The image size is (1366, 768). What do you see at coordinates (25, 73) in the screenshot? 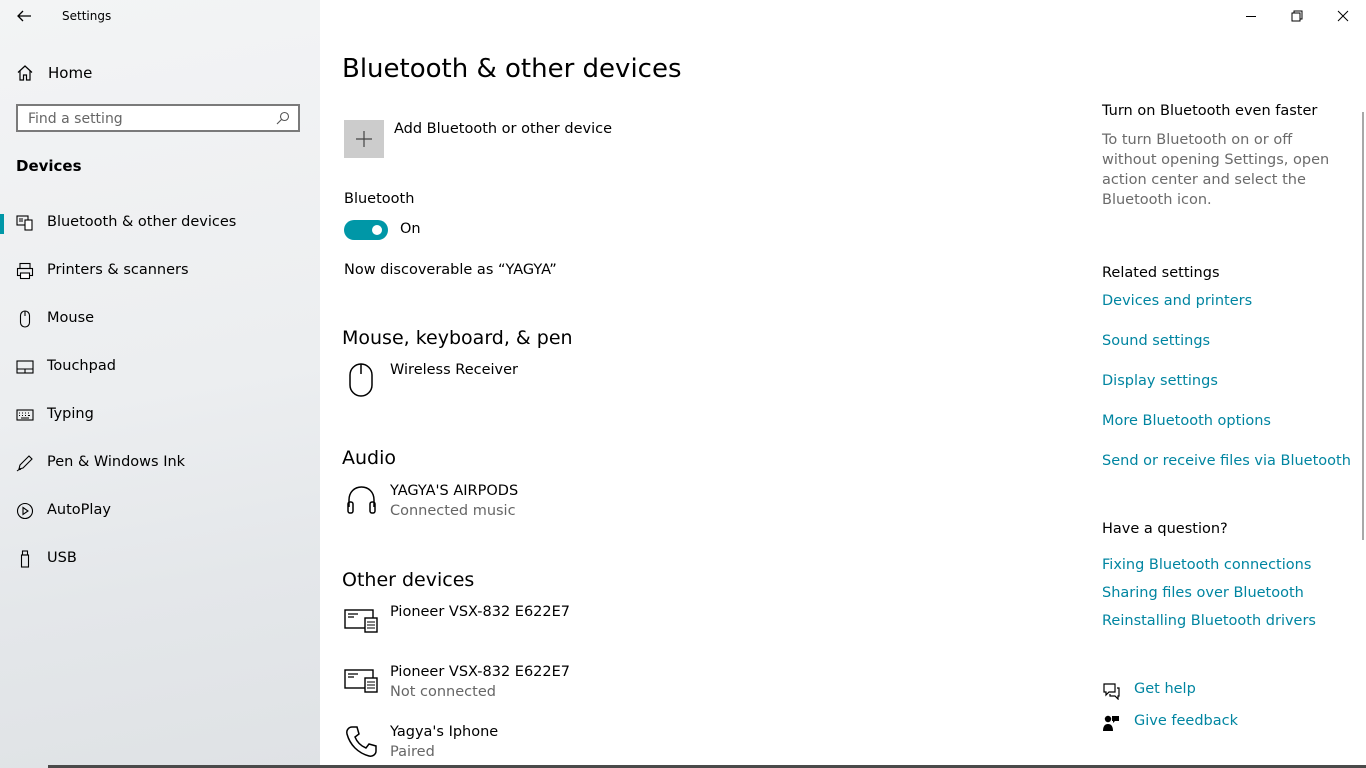
I see `home-icon` at bounding box center [25, 73].